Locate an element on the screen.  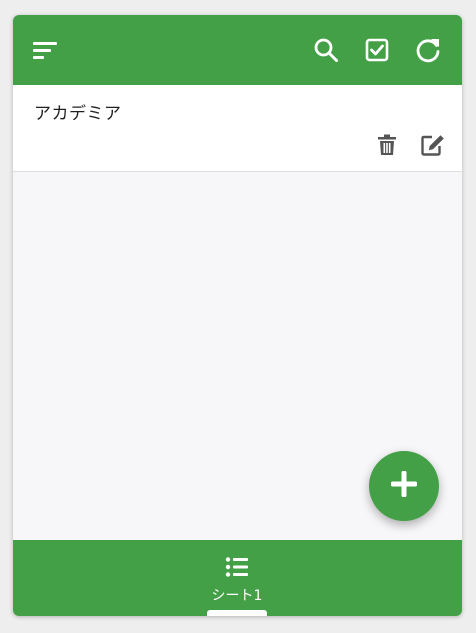
bottom-navigation: シート1 is located at coordinates (237, 578).